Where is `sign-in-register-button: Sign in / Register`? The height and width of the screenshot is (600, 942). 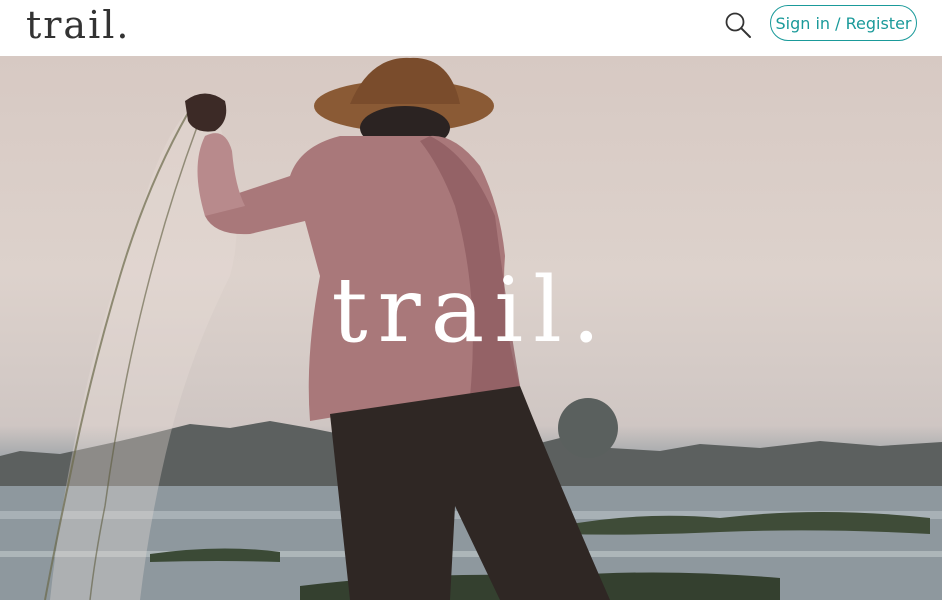 sign-in-register-button: Sign in / Register is located at coordinates (843, 23).